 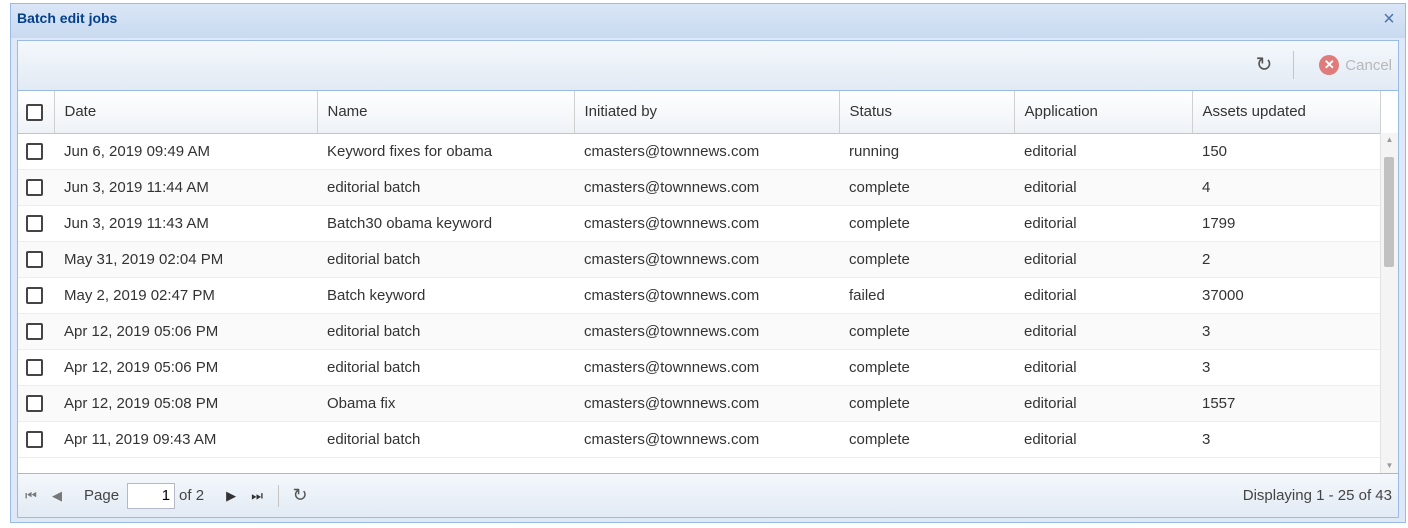 What do you see at coordinates (1286, 259) in the screenshot?
I see `cell-assets-updated: 2` at bounding box center [1286, 259].